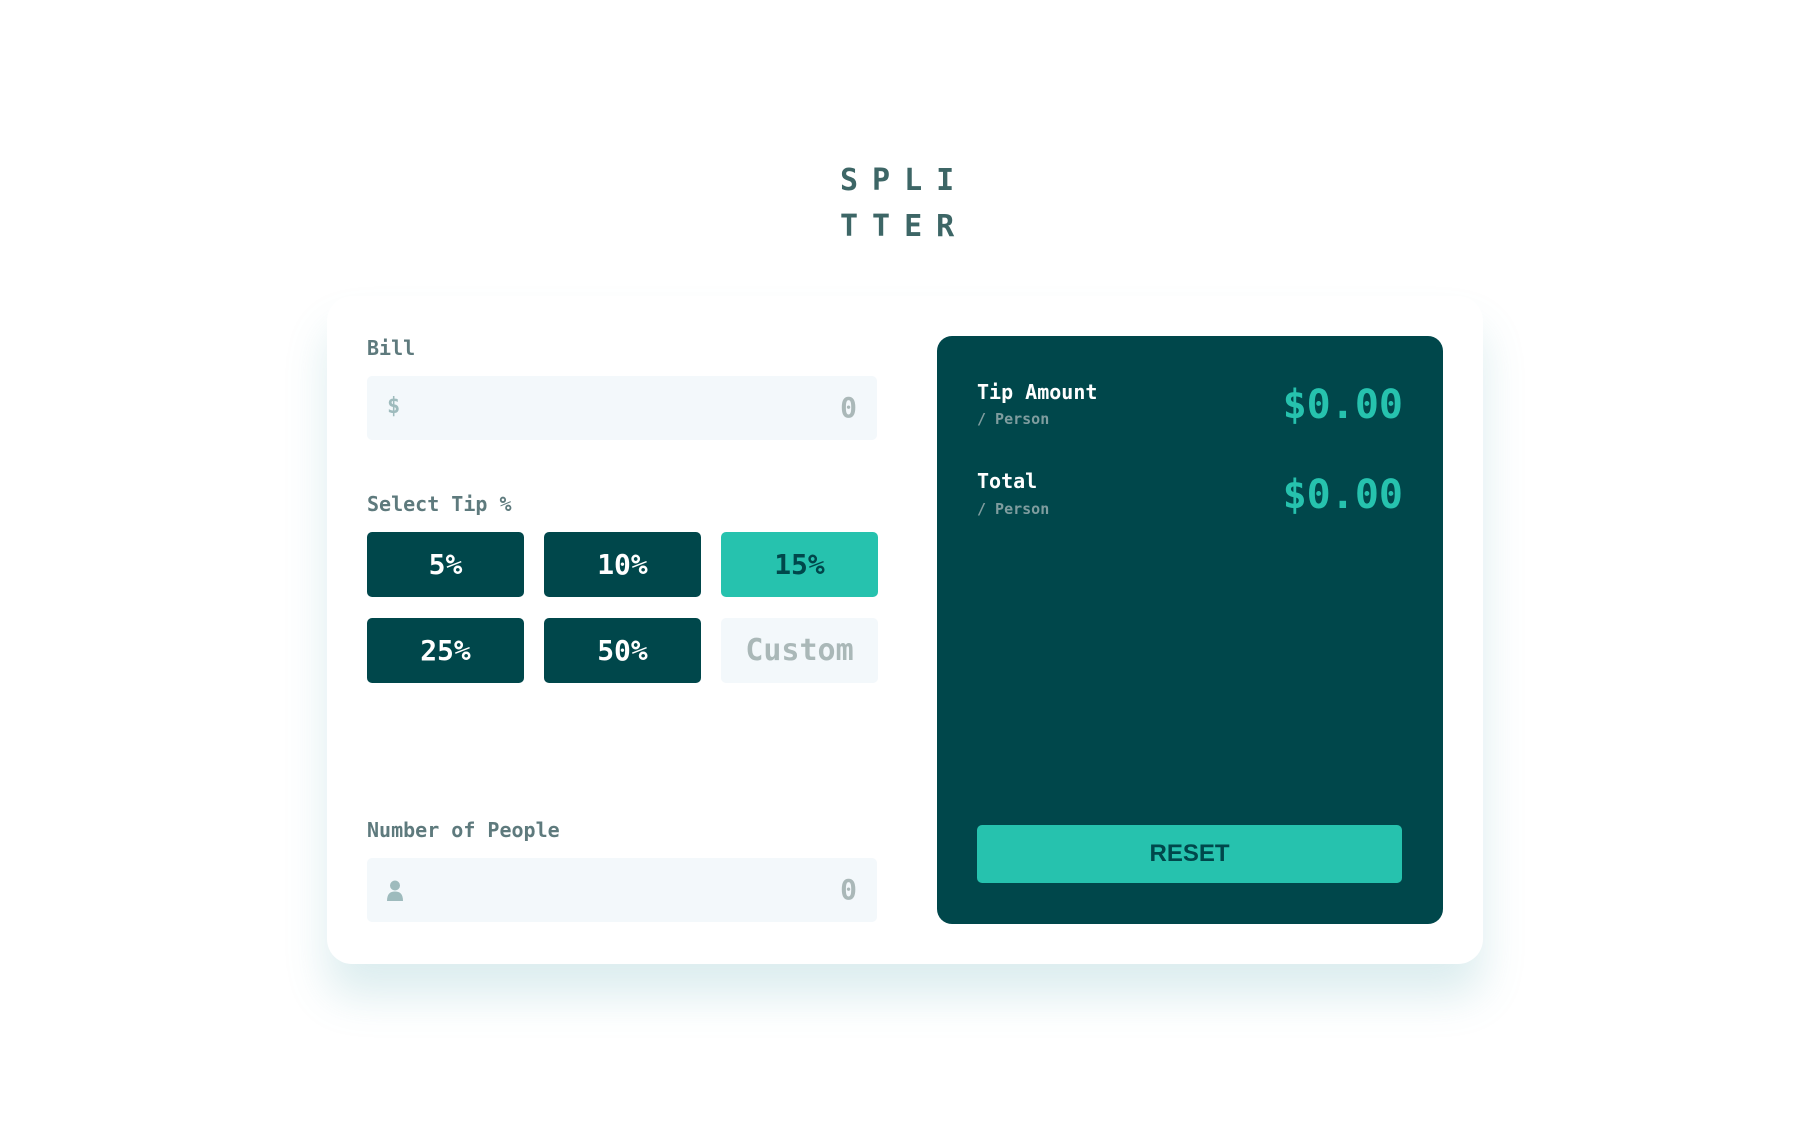 This screenshot has height=1125, width=1800. What do you see at coordinates (1189, 854) in the screenshot?
I see `reset-button: RESET` at bounding box center [1189, 854].